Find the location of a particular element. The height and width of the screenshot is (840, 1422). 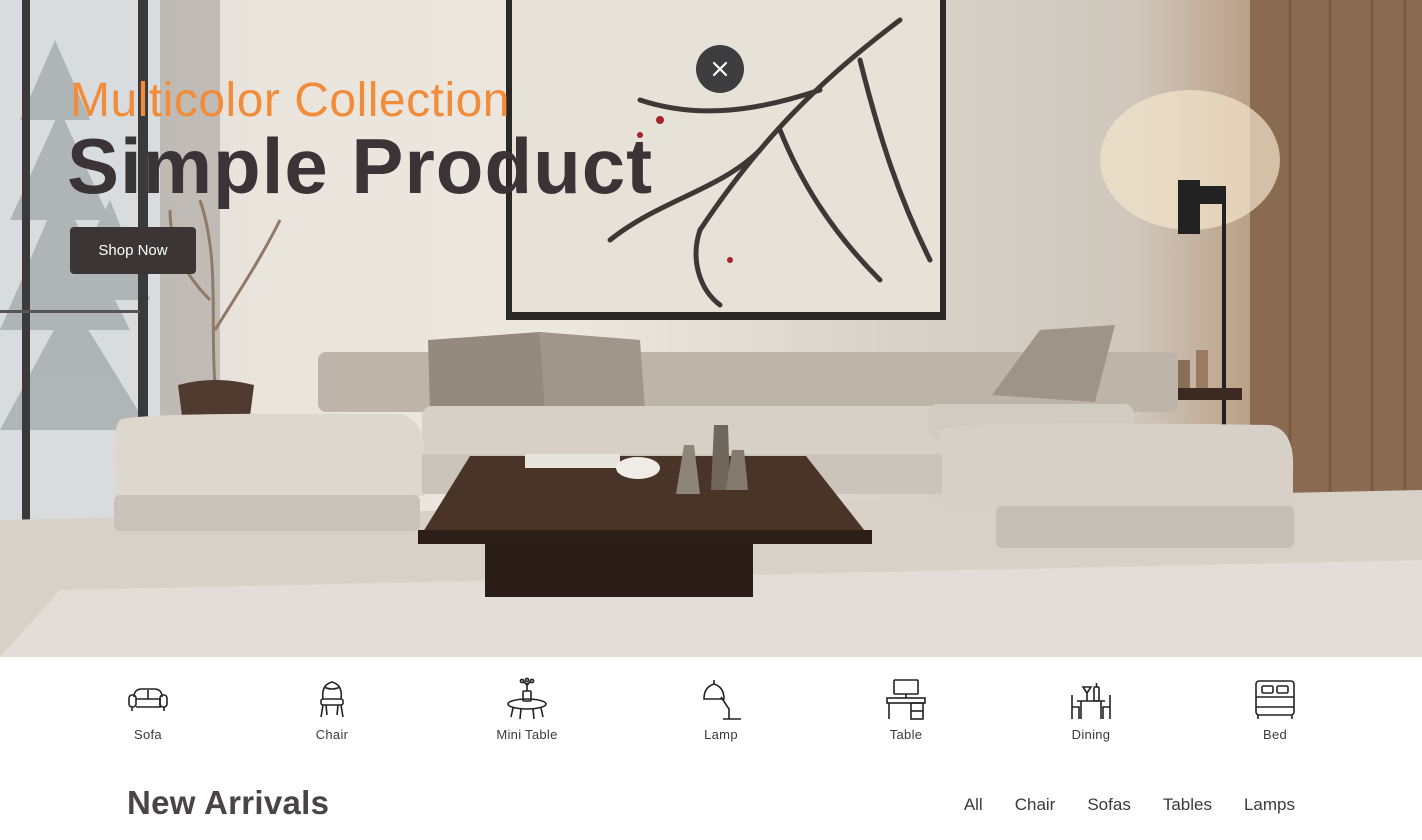

sofa-icon is located at coordinates (148, 699).